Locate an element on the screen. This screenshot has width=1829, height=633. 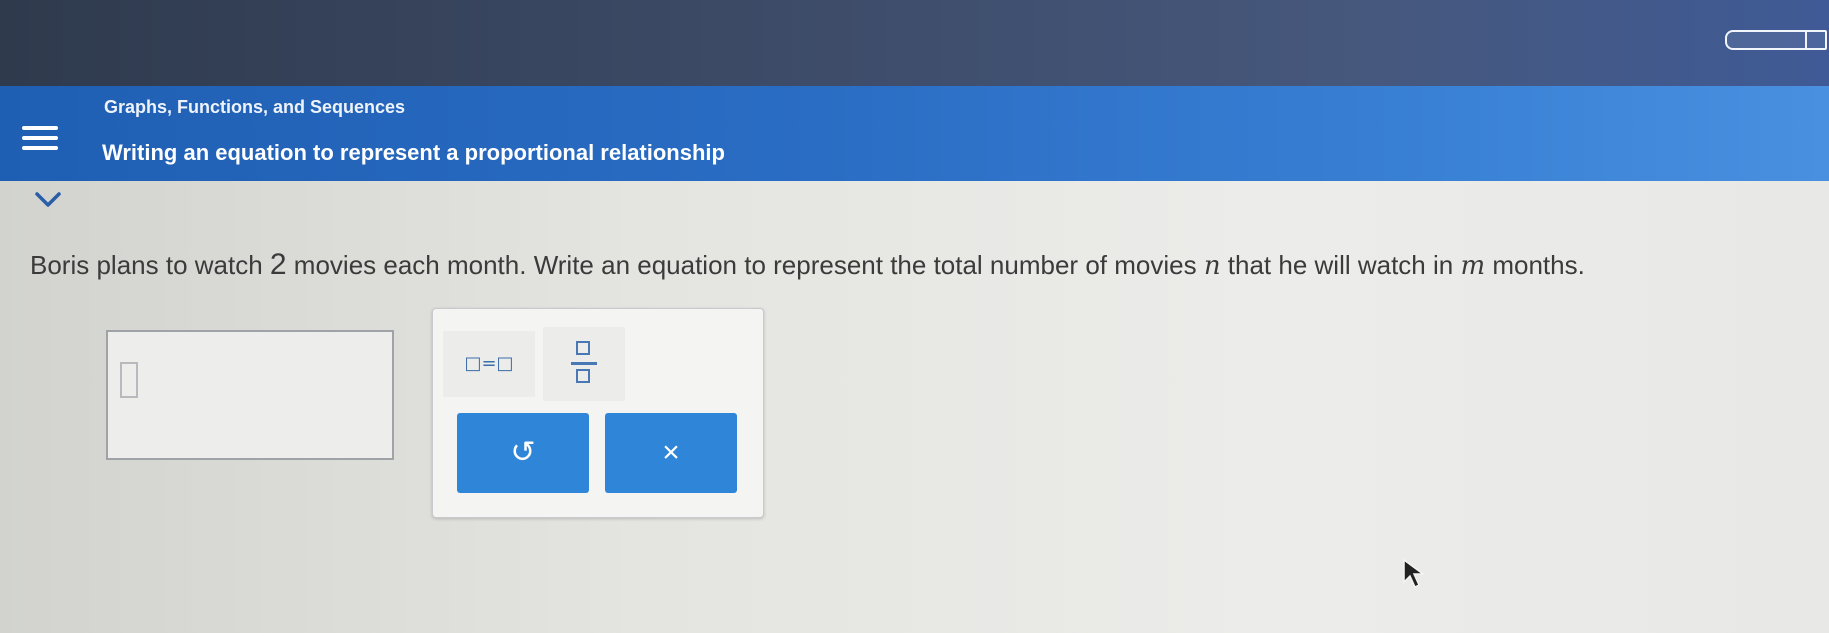
equation-template-button: □=□ is located at coordinates (489, 364).